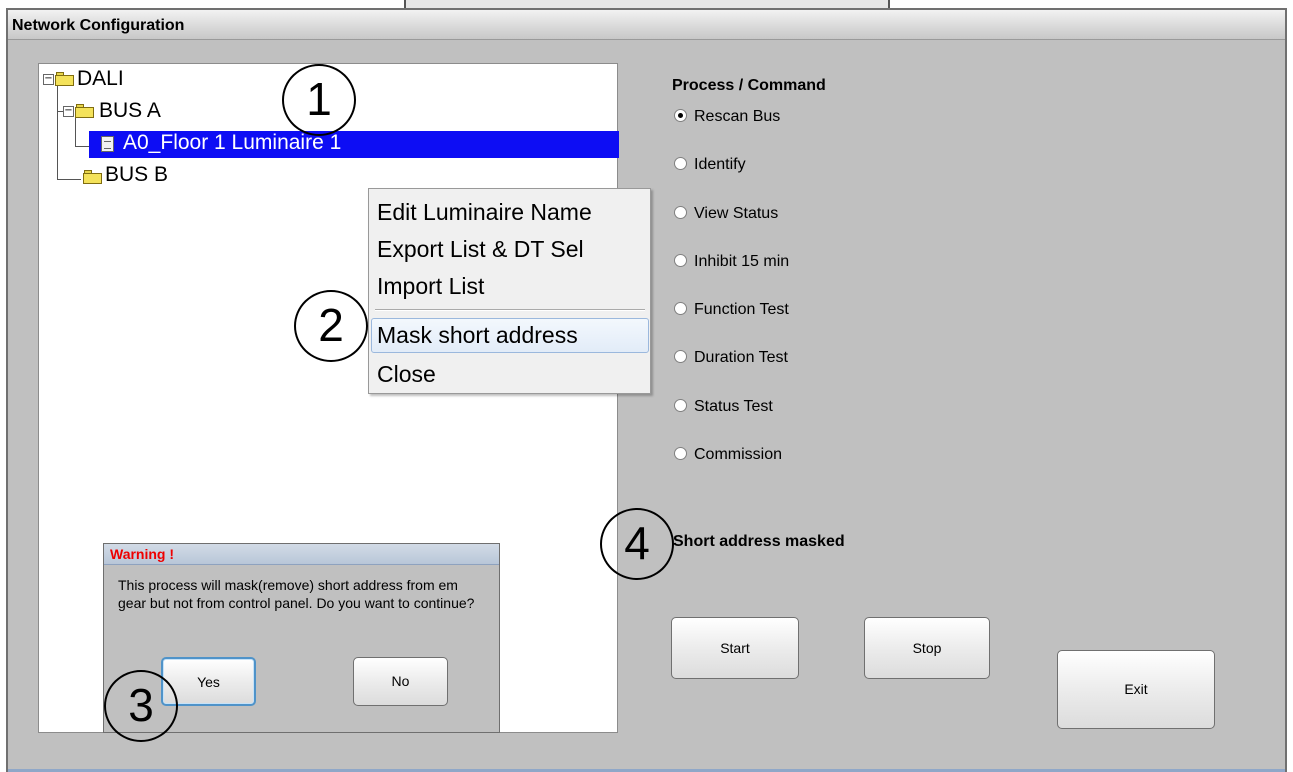 The height and width of the screenshot is (772, 1293). Describe the element at coordinates (142, 554) in the screenshot. I see `dialog-title: Warning !` at that location.